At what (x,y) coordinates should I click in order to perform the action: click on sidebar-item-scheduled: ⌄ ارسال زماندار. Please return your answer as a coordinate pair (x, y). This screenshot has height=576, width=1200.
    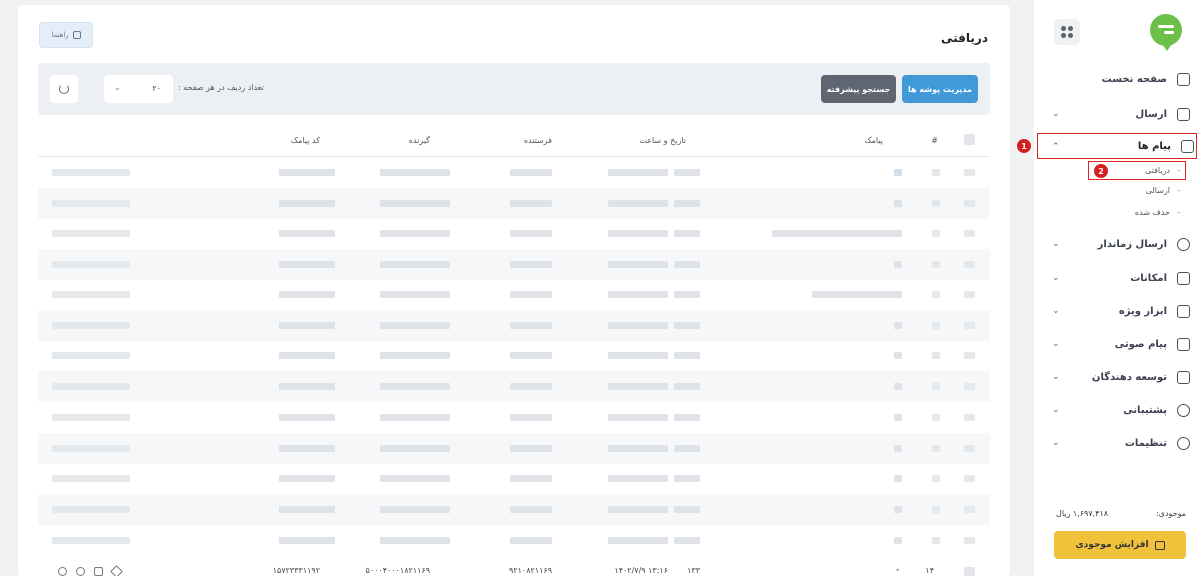
    Looking at the image, I should click on (1115, 244).